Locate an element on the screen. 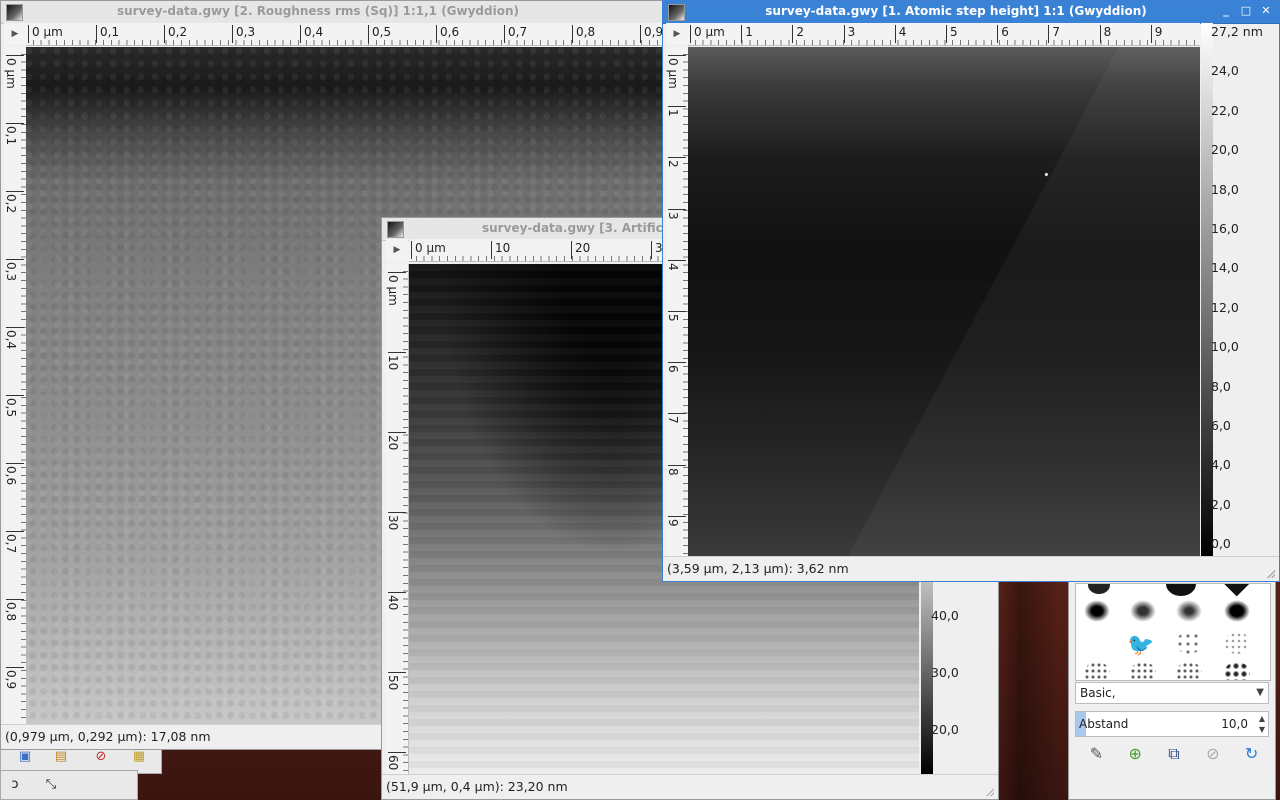 The width and height of the screenshot is (1280, 800). ruler-tick-label: 40 is located at coordinates (393, 603).